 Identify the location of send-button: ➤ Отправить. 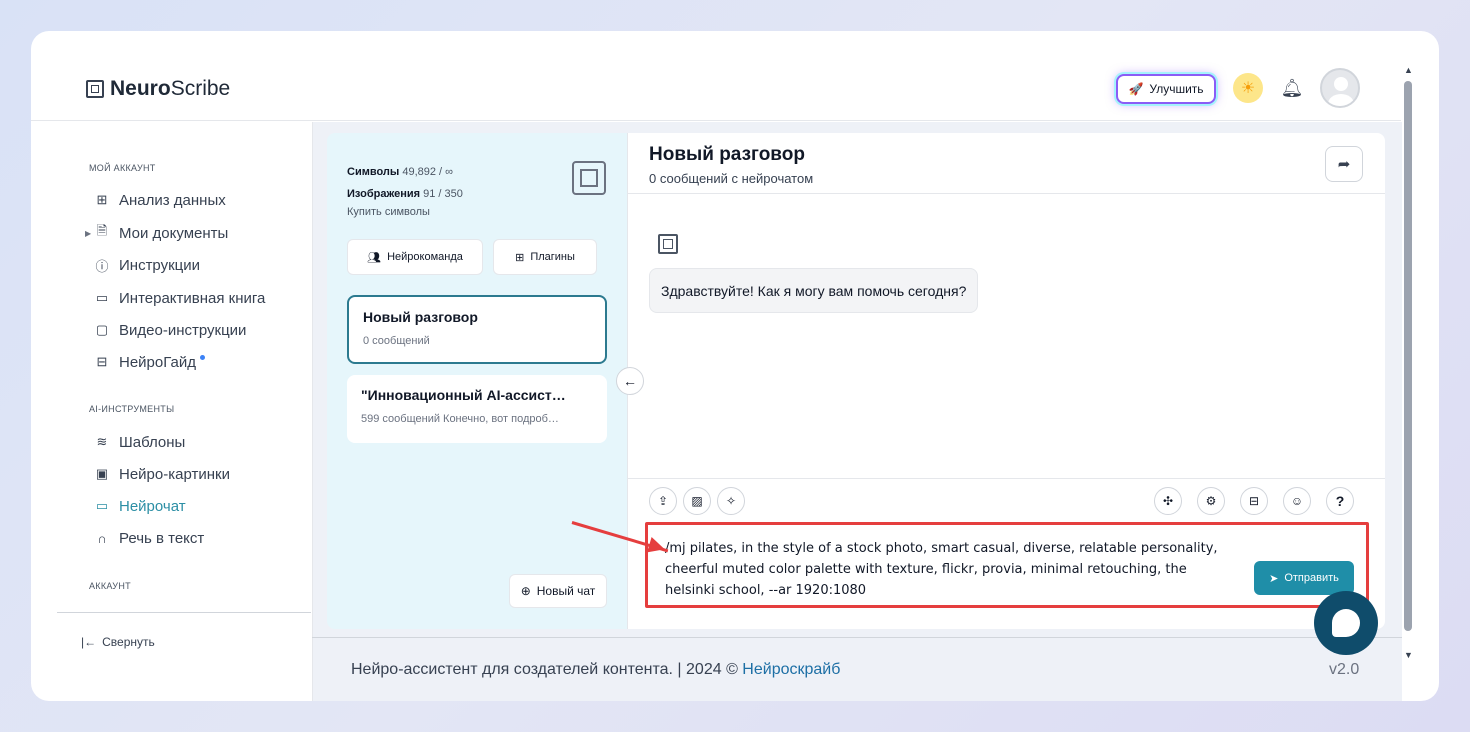
(1304, 578).